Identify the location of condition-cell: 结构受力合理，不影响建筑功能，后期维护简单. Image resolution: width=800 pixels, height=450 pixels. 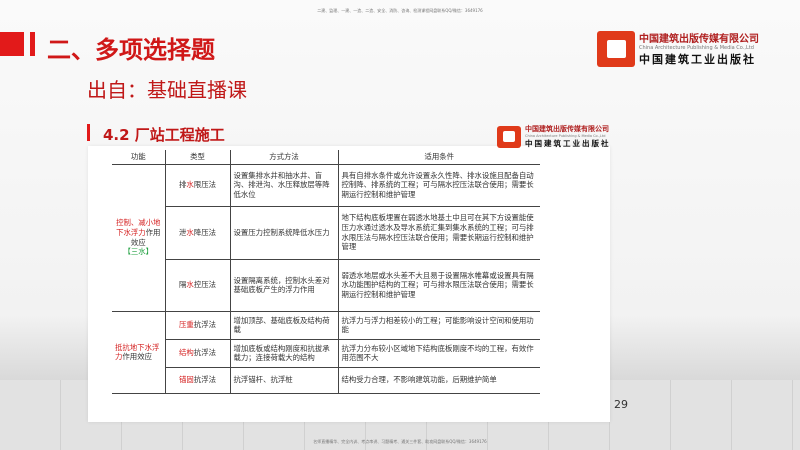
(438, 380).